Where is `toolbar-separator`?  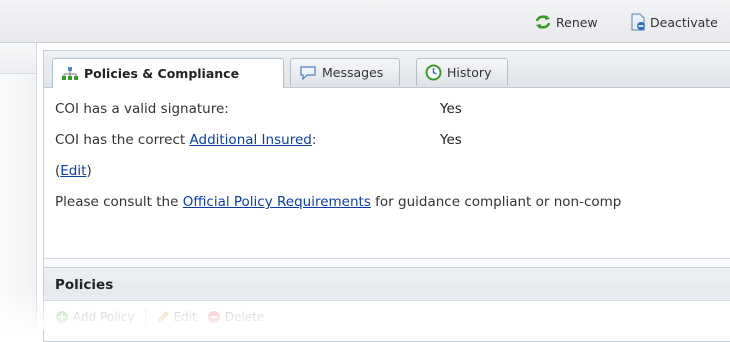
toolbar-separator is located at coordinates (145, 317).